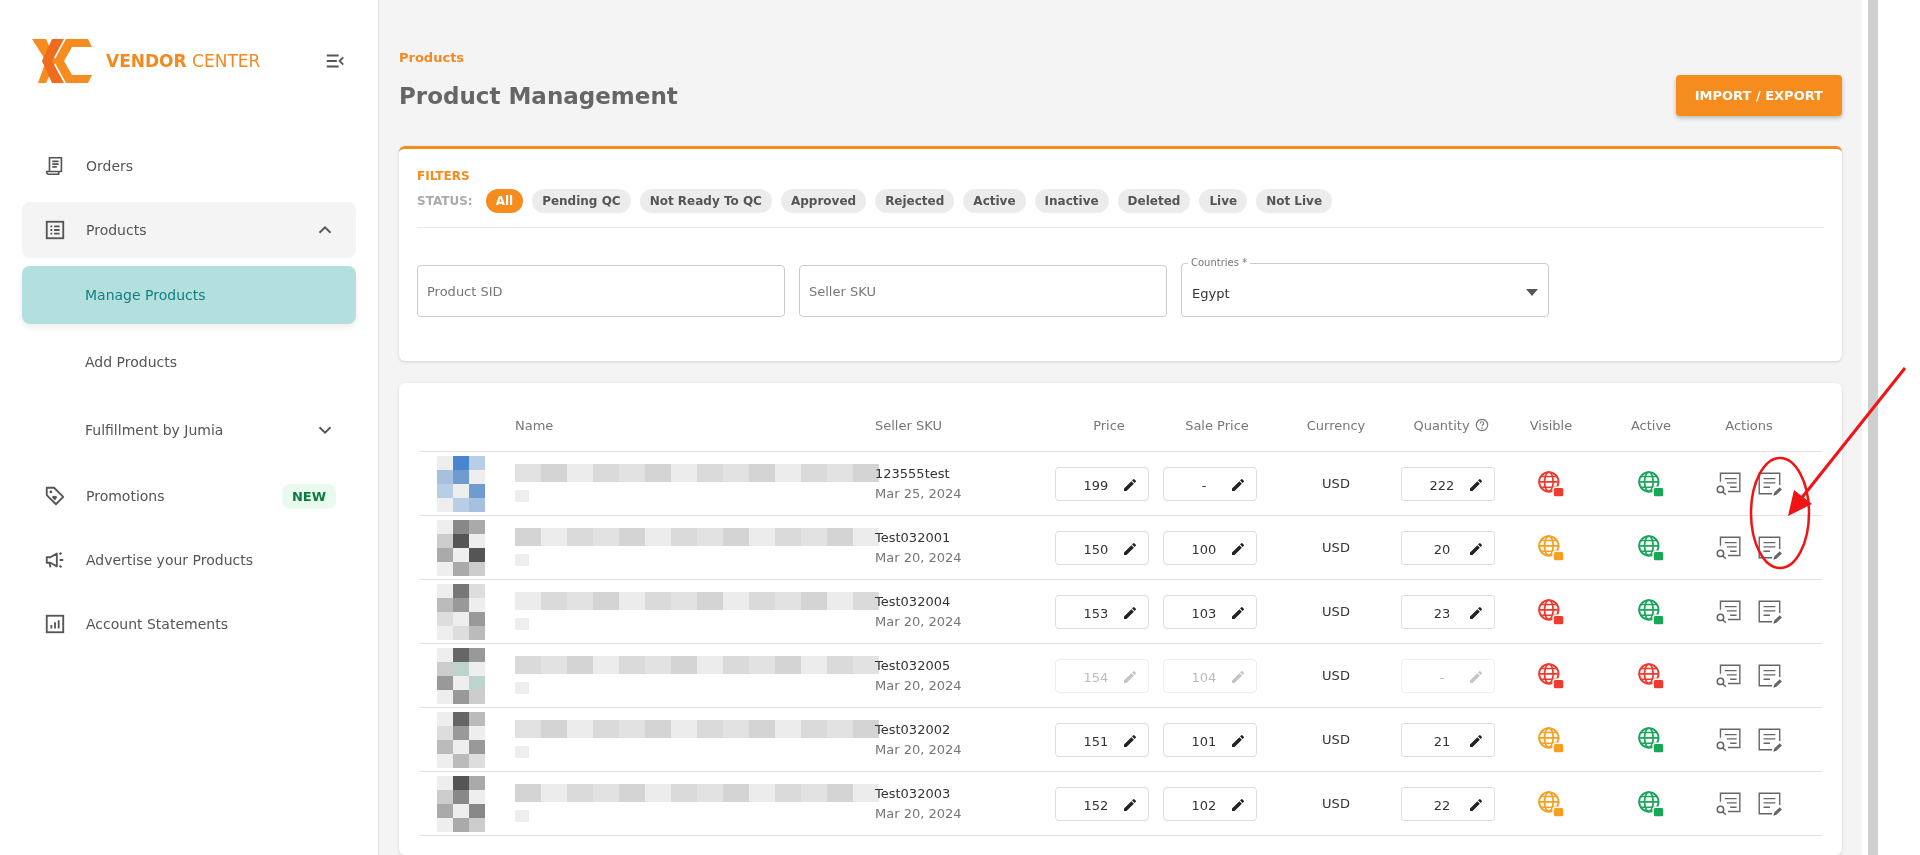  I want to click on column-header: Name, so click(535, 425).